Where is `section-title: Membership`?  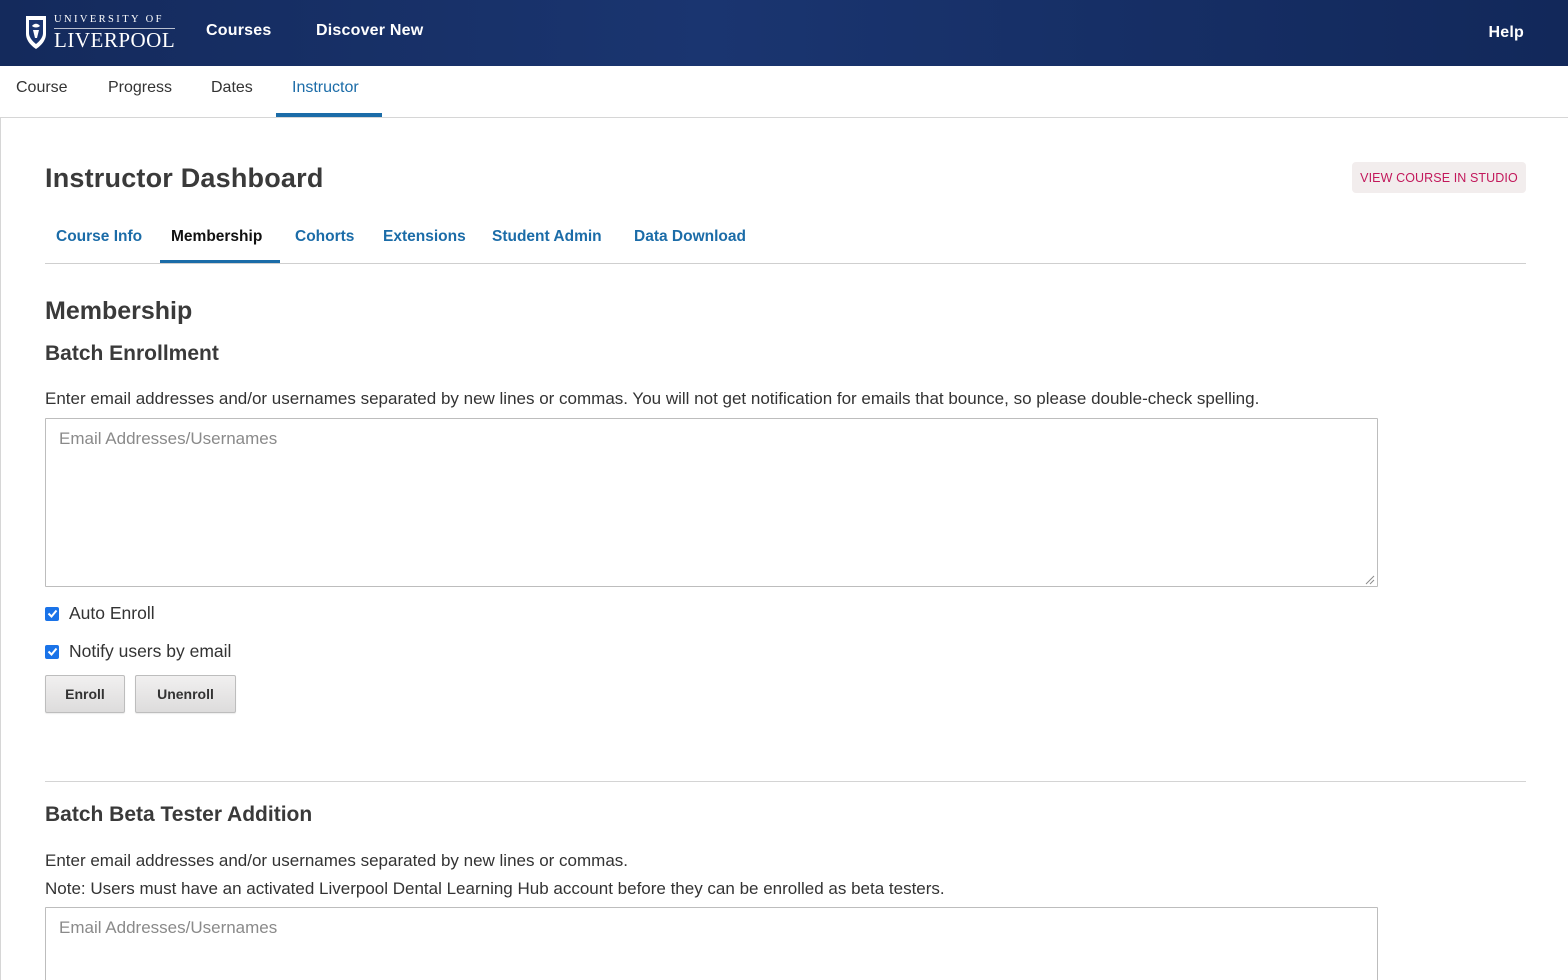 section-title: Membership is located at coordinates (119, 311).